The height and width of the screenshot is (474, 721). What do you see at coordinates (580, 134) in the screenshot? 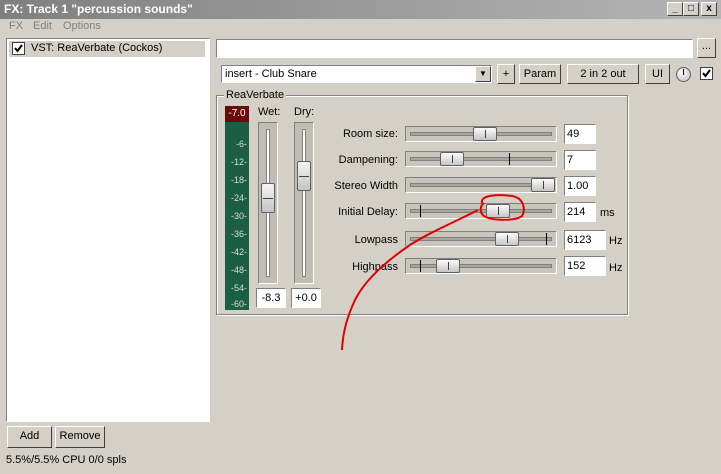
I see `room-size-field: 49` at bounding box center [580, 134].